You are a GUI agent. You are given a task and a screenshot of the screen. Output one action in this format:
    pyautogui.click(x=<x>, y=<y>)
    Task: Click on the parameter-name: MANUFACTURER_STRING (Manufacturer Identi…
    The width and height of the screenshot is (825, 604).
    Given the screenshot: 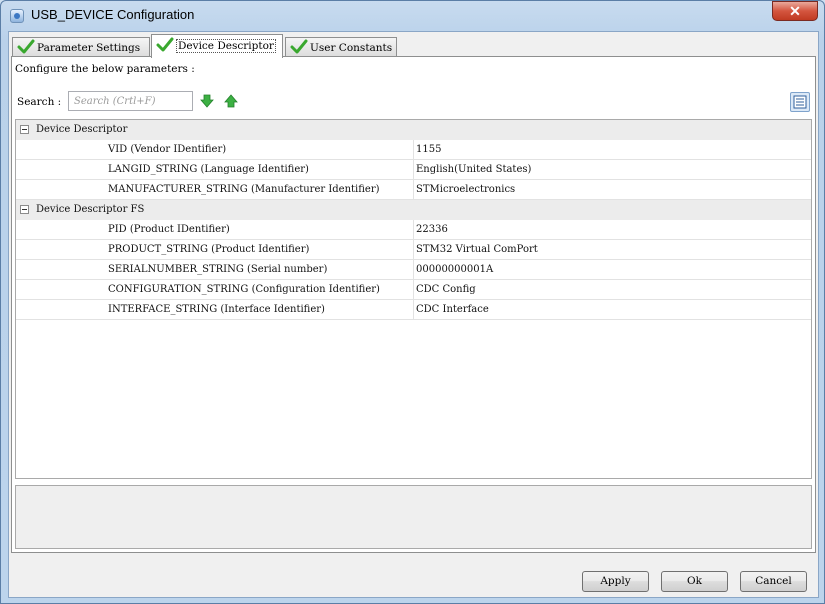 What is the action you would take?
    pyautogui.click(x=244, y=189)
    